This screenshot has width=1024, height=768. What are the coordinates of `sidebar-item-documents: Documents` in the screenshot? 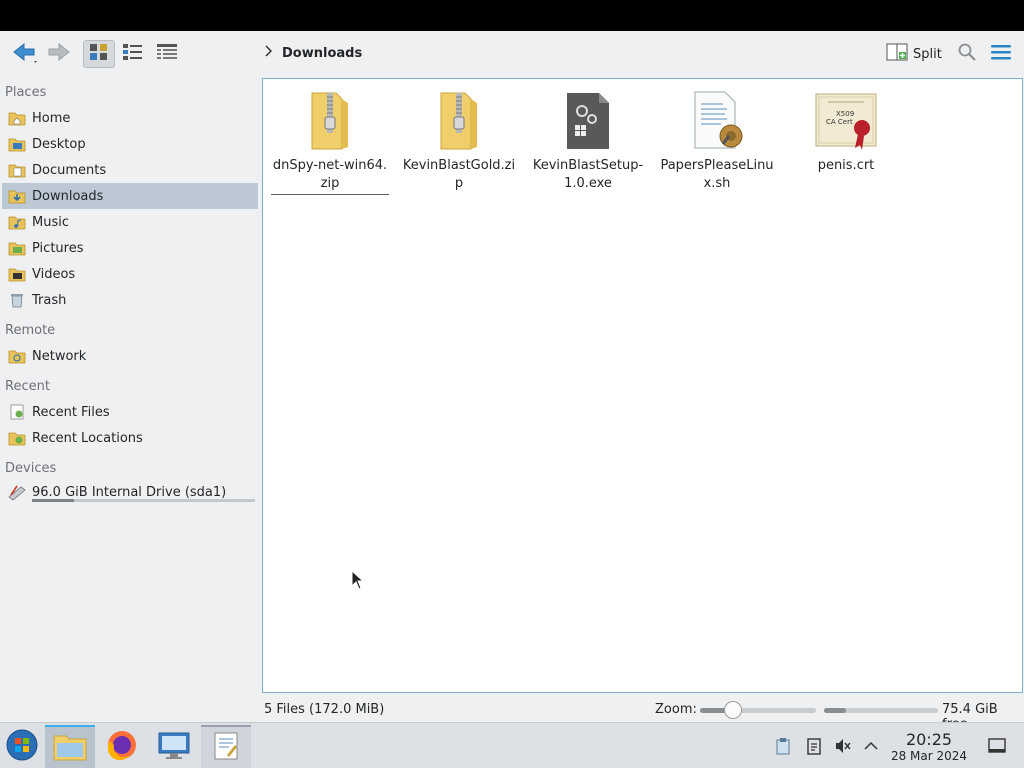 It's located at (130, 170).